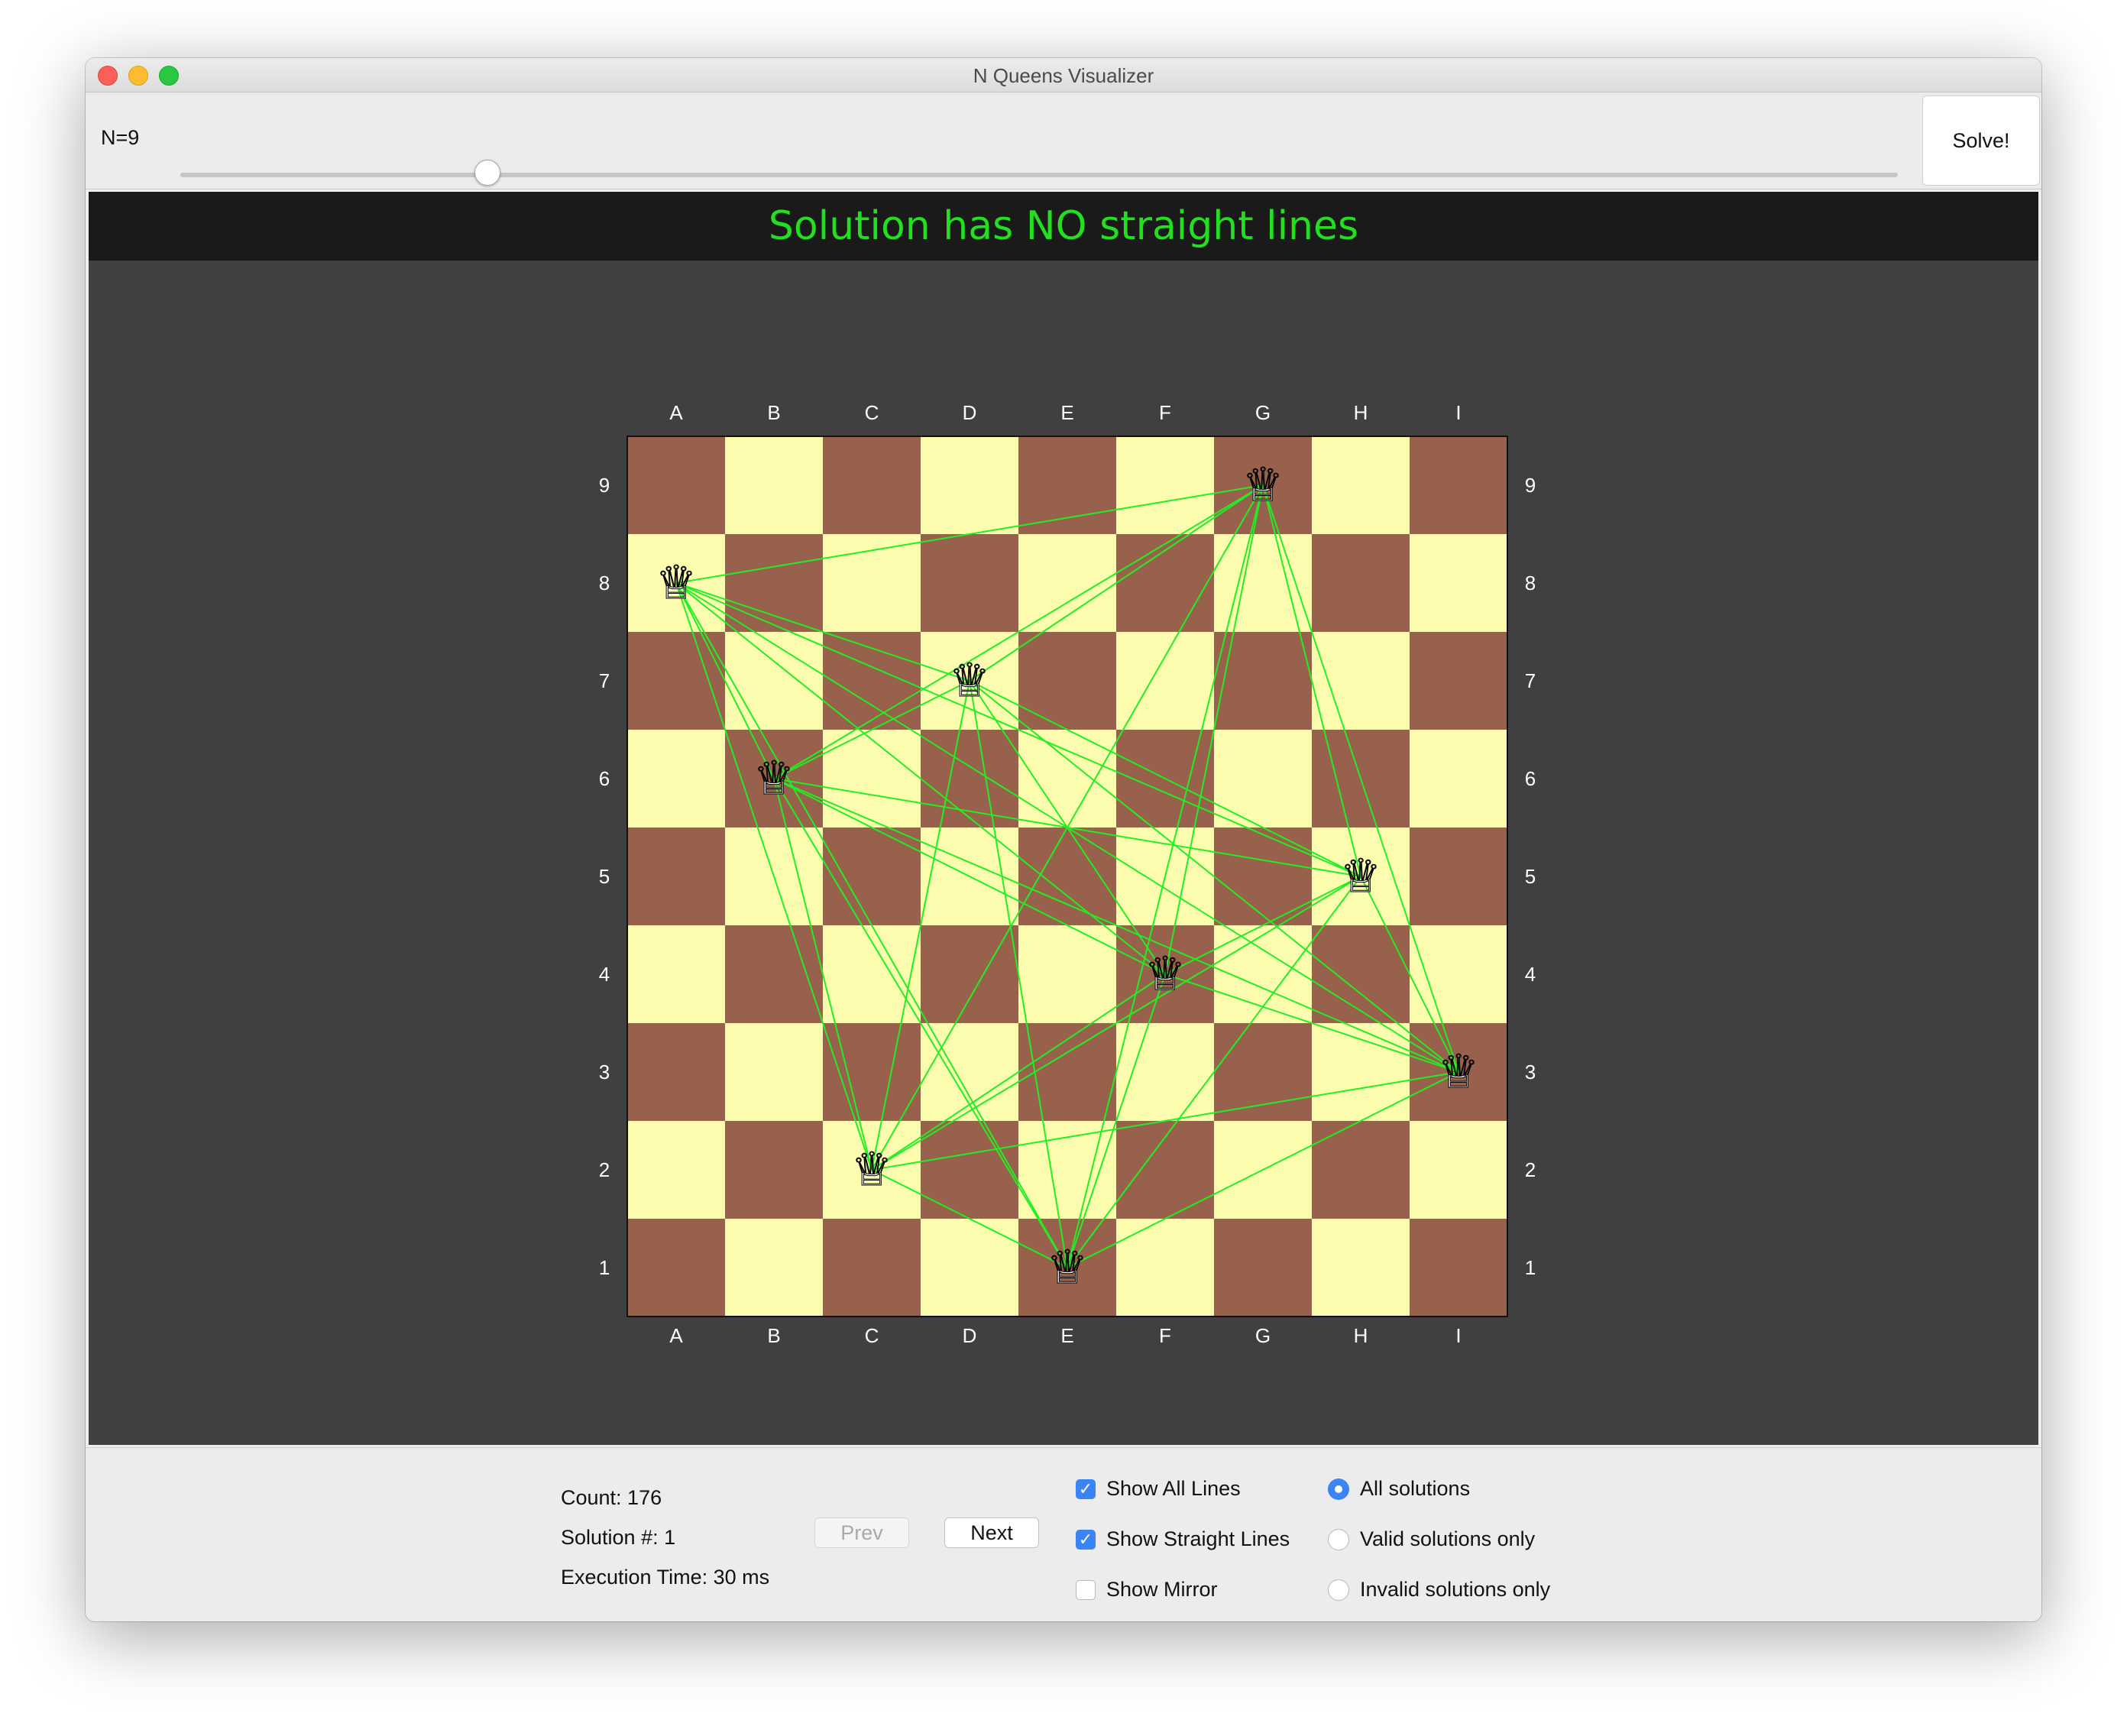 This screenshot has height=1736, width=2127. I want to click on row-label-left: 3, so click(604, 1072).